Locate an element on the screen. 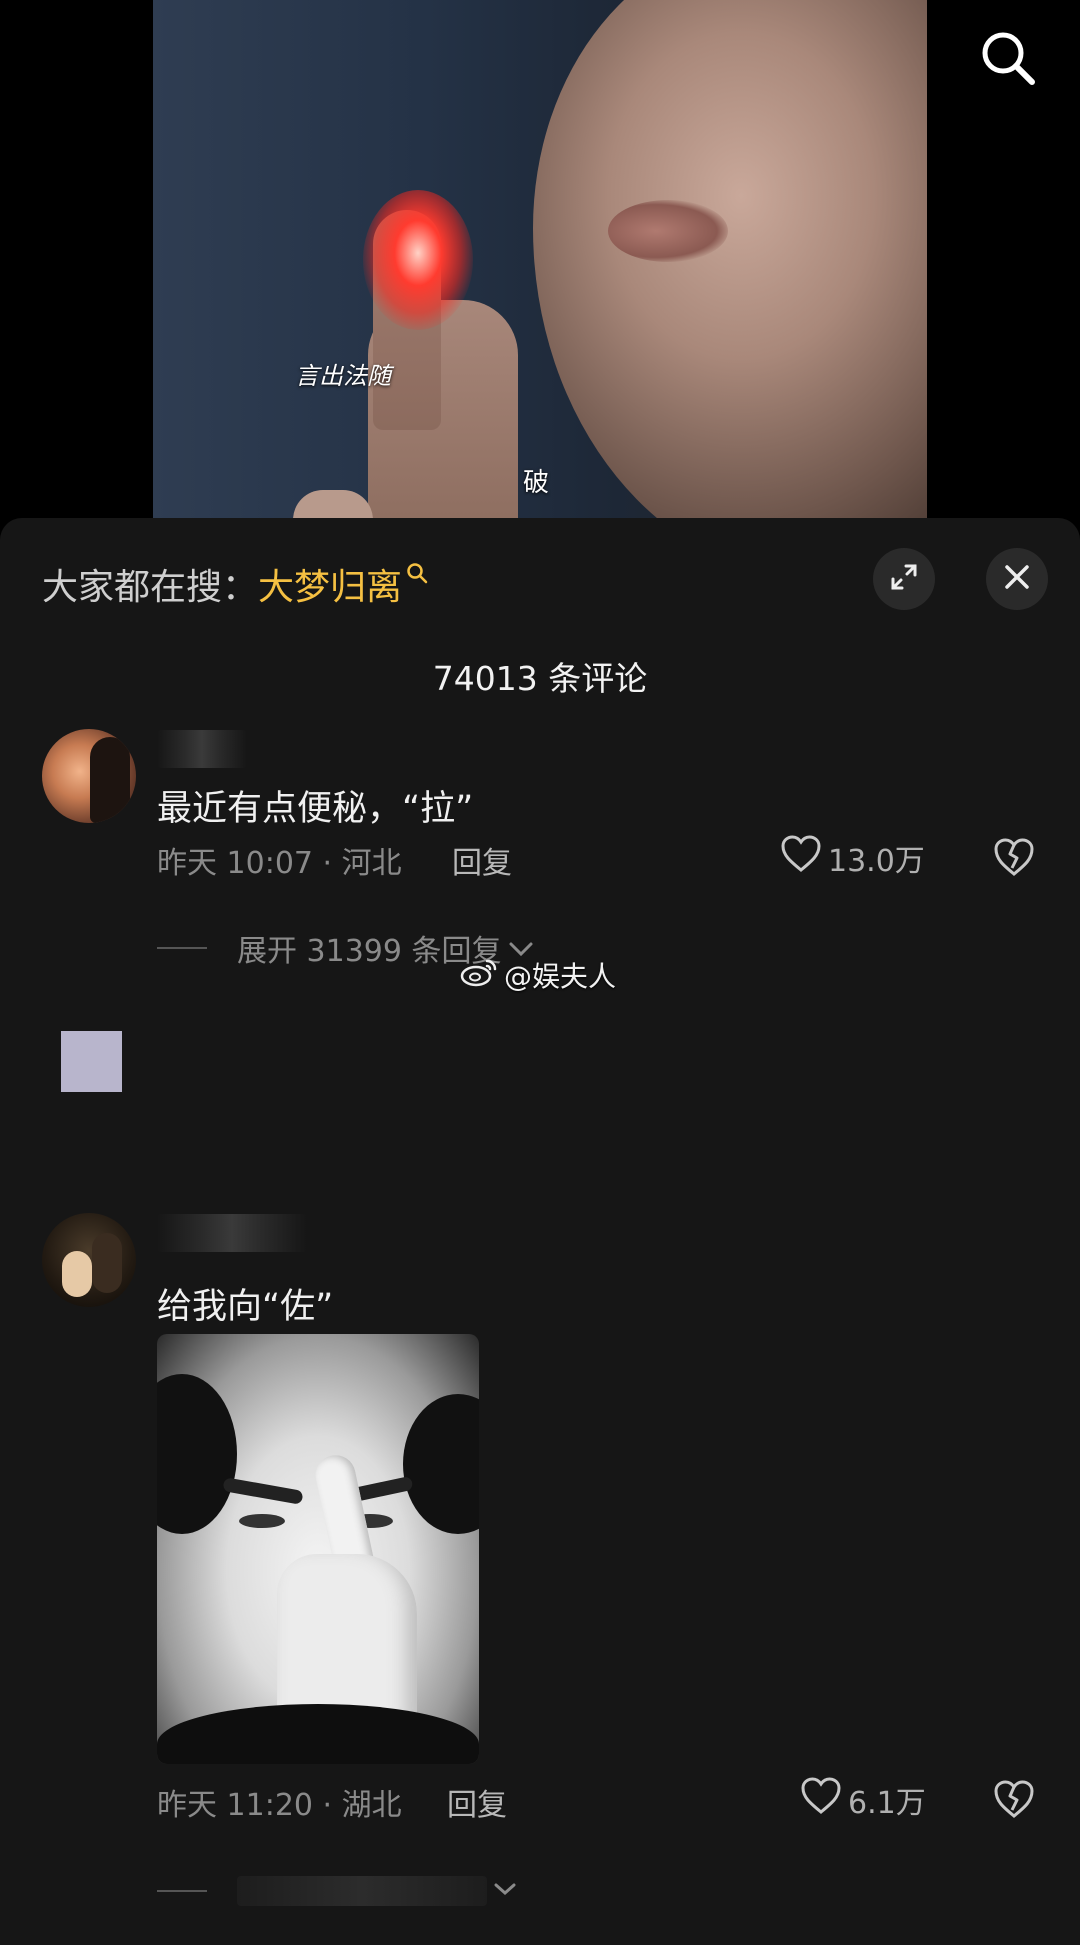 The width and height of the screenshot is (1080, 1945). video-face is located at coordinates (730, 259).